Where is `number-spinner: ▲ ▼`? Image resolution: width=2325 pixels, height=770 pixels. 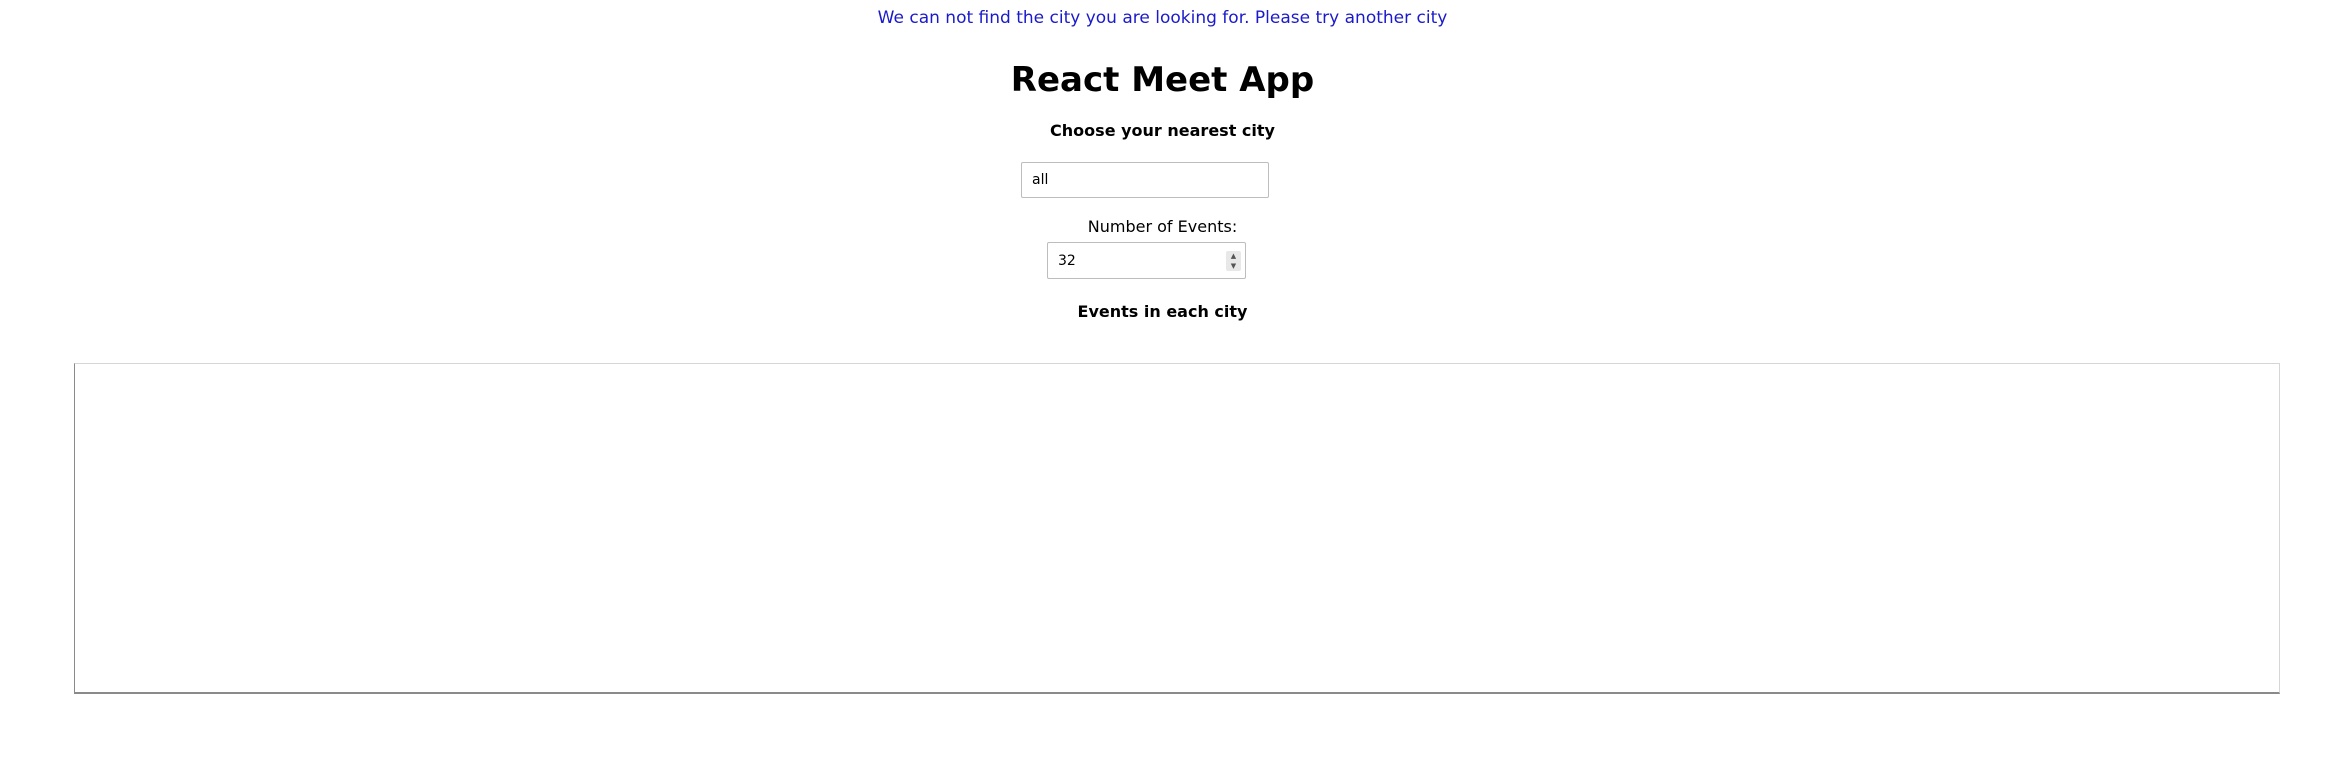
number-spinner: ▲ ▼ is located at coordinates (1233, 261).